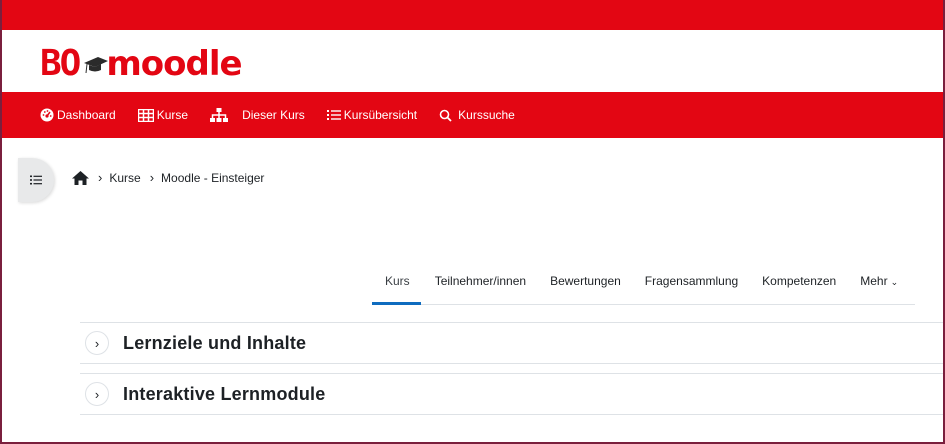 The image size is (945, 444). Describe the element at coordinates (60, 63) in the screenshot. I see `logo-prefix: BO` at that location.